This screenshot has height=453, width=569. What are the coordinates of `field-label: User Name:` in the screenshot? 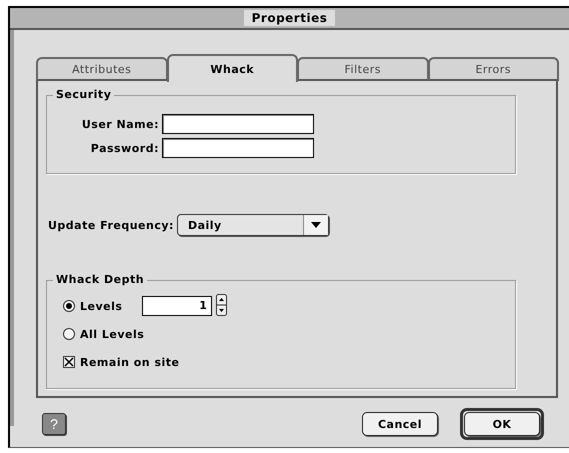 It's located at (119, 124).